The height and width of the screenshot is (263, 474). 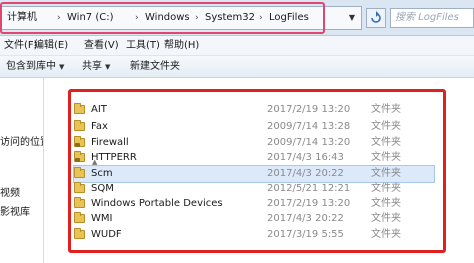 I want to click on breadcrumb-drive: Win7 (C:), so click(x=90, y=18).